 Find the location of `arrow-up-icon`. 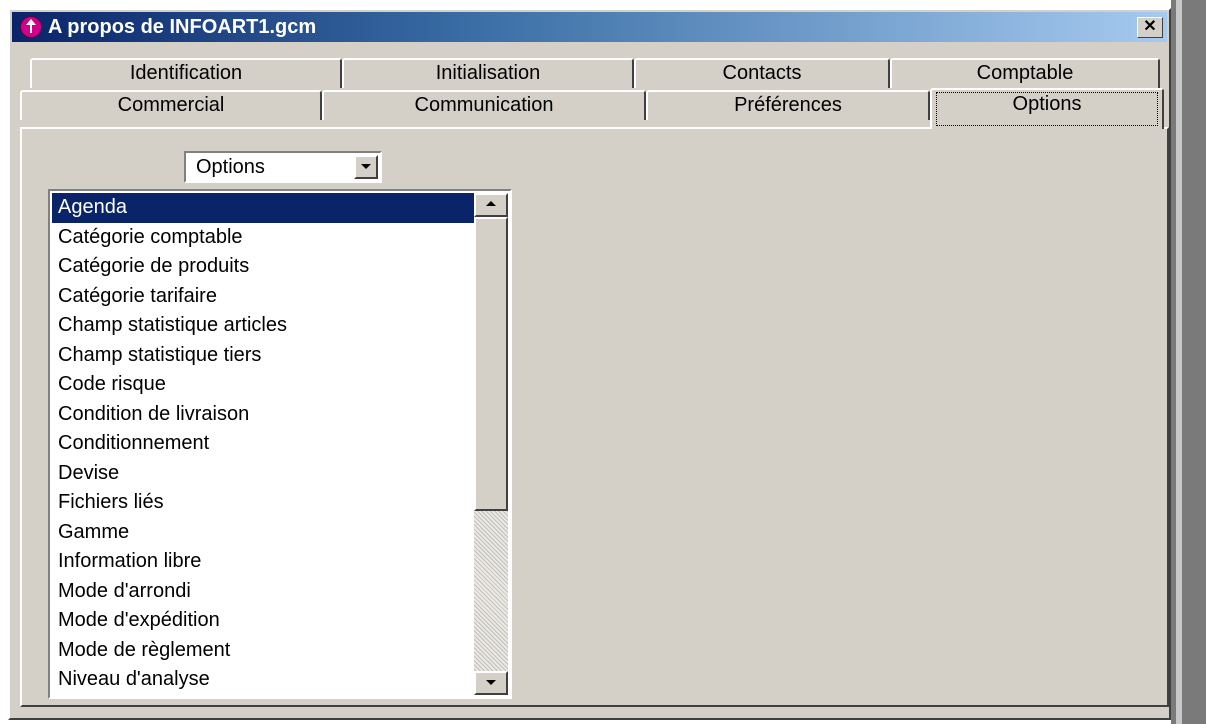

arrow-up-icon is located at coordinates (491, 203).